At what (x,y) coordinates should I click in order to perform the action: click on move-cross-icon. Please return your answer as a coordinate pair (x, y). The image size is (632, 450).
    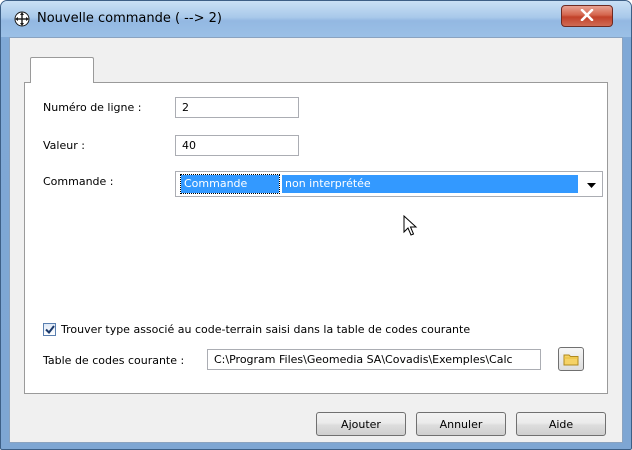
    Looking at the image, I should click on (22, 19).